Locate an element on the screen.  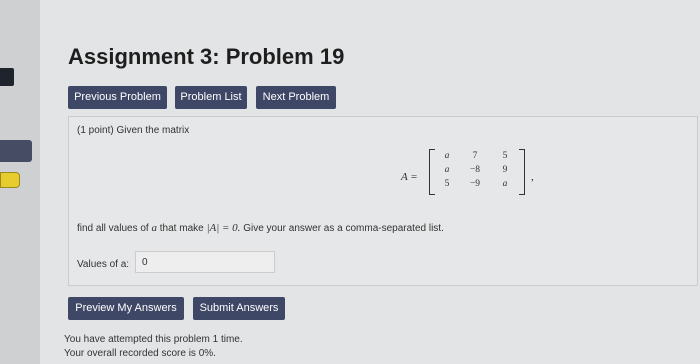
menu-marker-icon is located at coordinates (7, 77).